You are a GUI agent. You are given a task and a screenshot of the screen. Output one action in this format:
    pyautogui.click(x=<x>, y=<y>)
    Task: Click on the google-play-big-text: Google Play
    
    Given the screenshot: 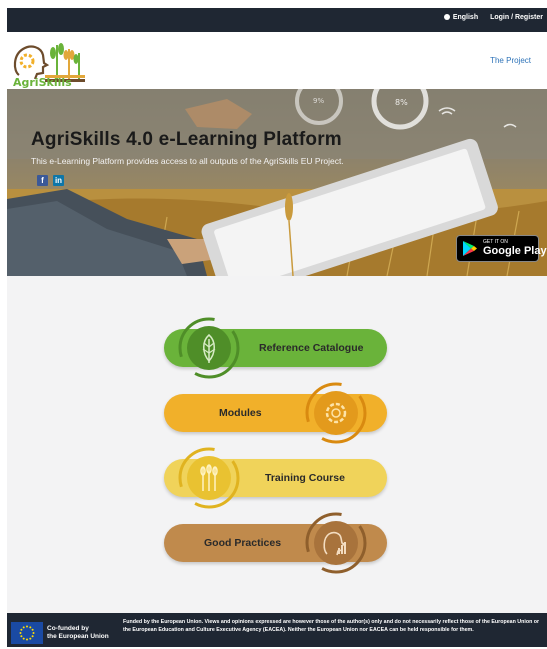 What is the action you would take?
    pyautogui.click(x=515, y=251)
    